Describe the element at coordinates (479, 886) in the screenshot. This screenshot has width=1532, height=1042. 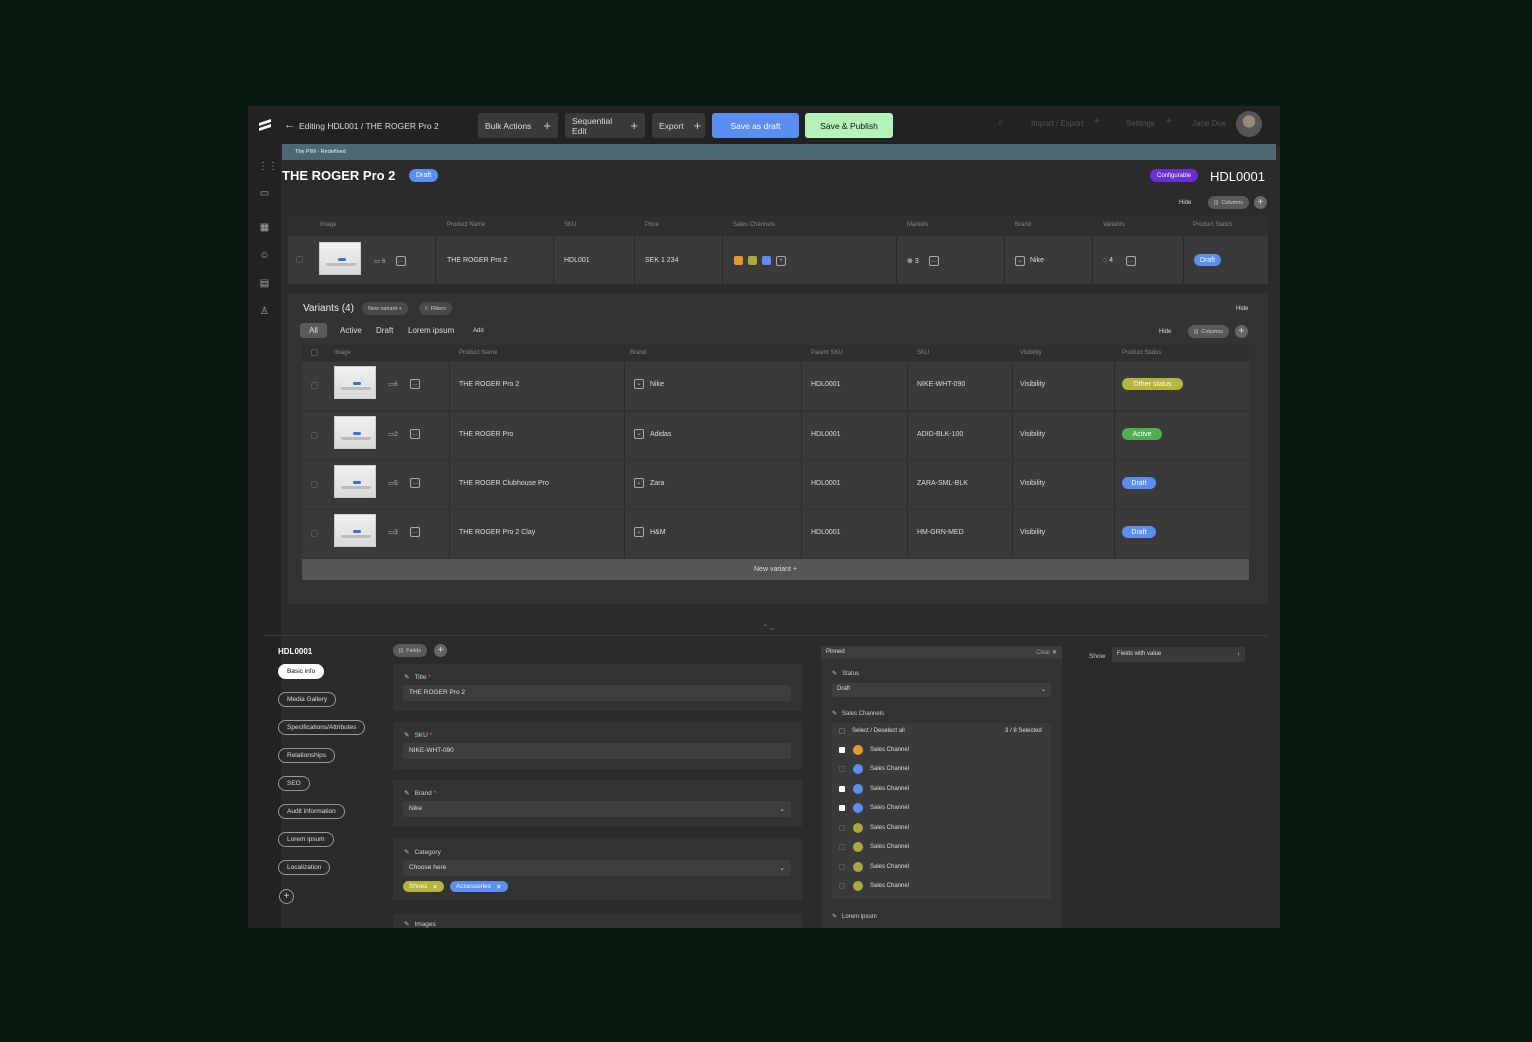
I see `tag-accessories: Accessories ✕` at that location.